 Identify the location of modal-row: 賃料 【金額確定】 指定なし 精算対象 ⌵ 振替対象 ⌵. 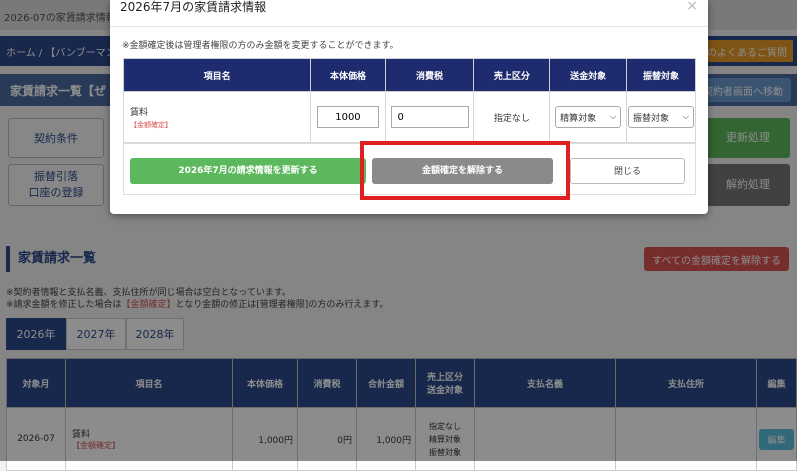
(409, 117).